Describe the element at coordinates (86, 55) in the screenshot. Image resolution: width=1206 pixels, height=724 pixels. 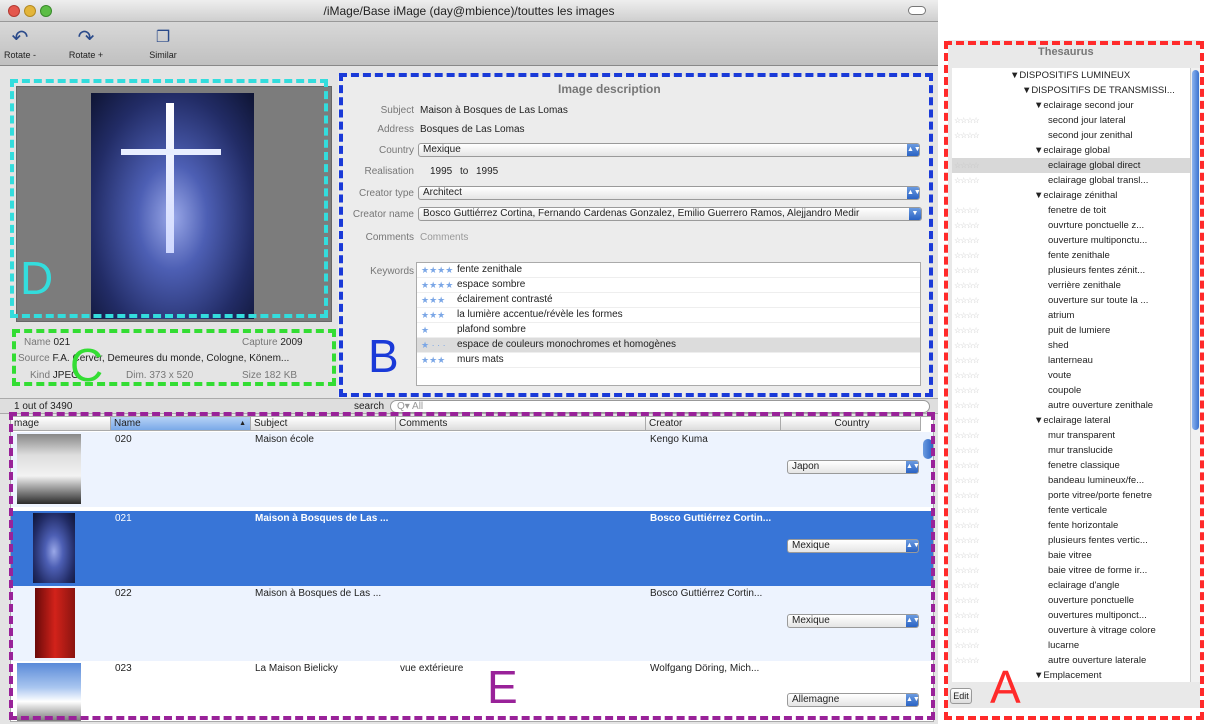
I see `rotate-plus-label: Rotate +` at that location.